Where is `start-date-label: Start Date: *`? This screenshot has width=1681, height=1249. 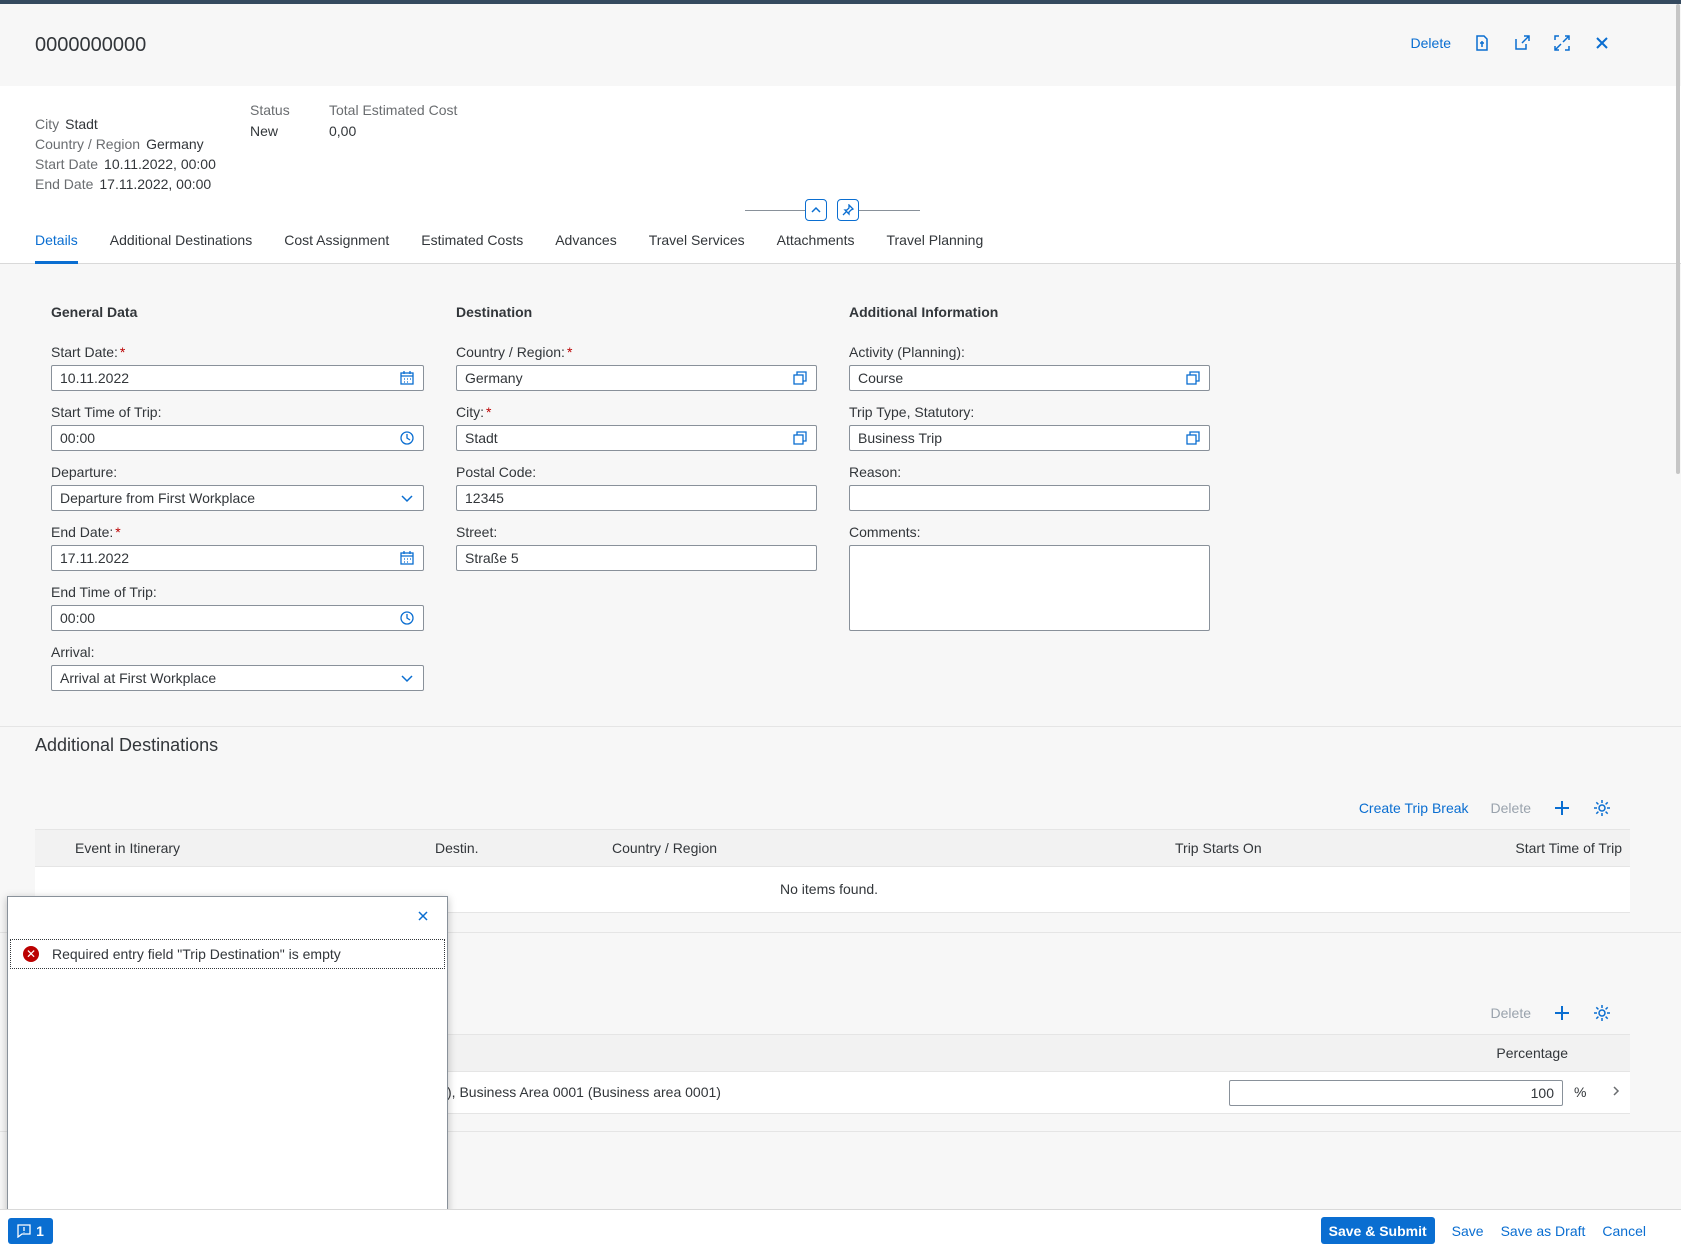 start-date-label: Start Date: * is located at coordinates (88, 352).